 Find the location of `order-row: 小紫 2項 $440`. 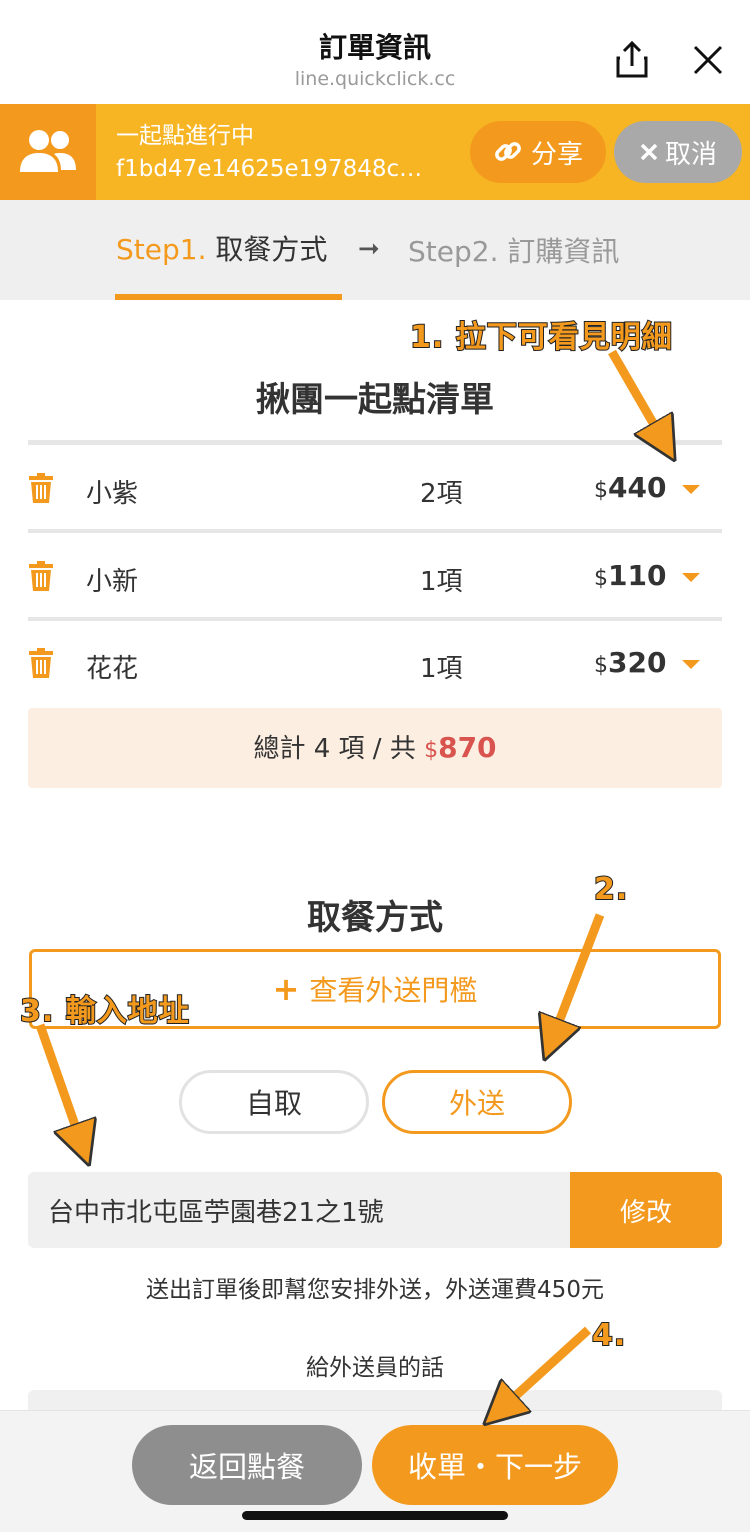

order-row: 小紫 2項 $440 is located at coordinates (375, 489).